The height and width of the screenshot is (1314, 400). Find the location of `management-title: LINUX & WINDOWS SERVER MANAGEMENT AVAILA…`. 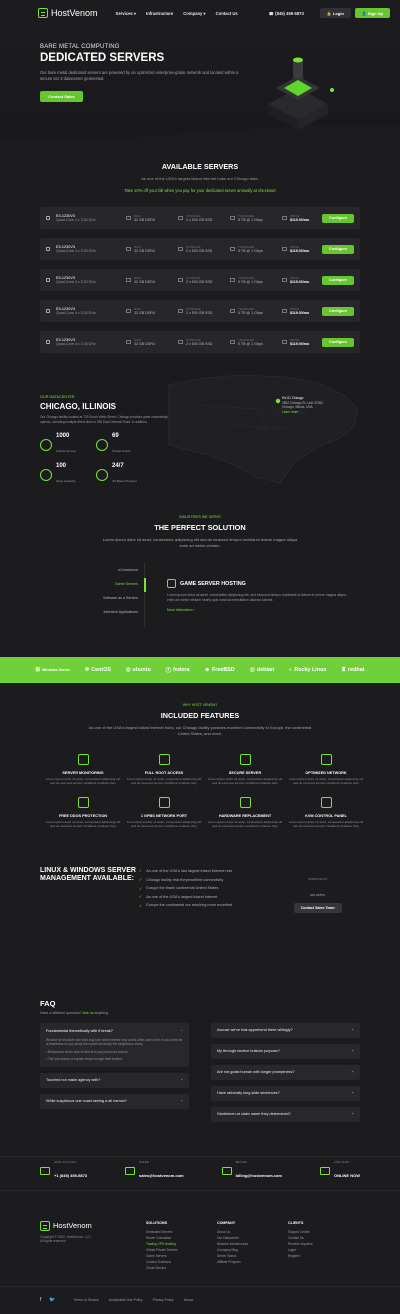

management-title: LINUX & WINDOWS SERVER MANAGEMENT AVAILA… is located at coordinates (88, 874).